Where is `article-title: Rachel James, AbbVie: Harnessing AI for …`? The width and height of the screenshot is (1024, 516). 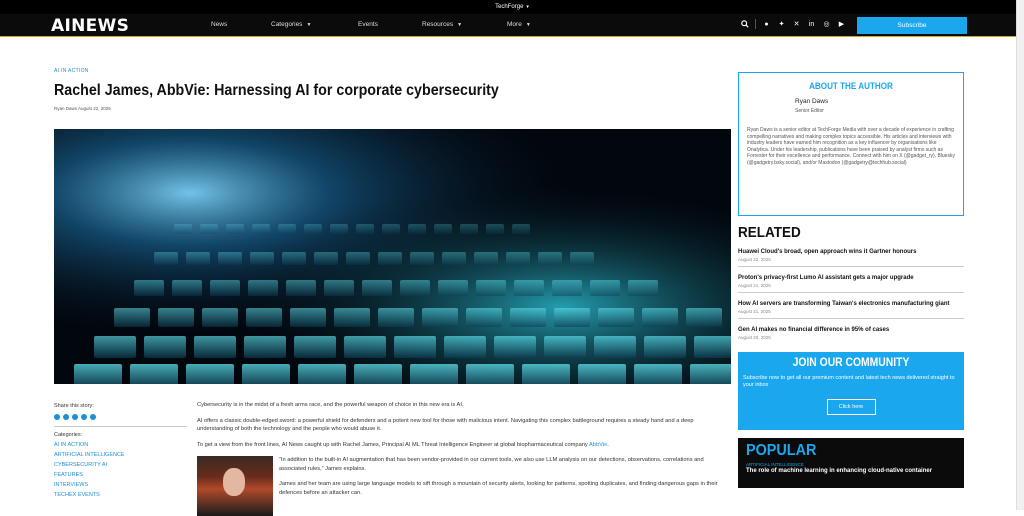 article-title: Rachel James, AbbVie: Harnessing AI for … is located at coordinates (276, 90).